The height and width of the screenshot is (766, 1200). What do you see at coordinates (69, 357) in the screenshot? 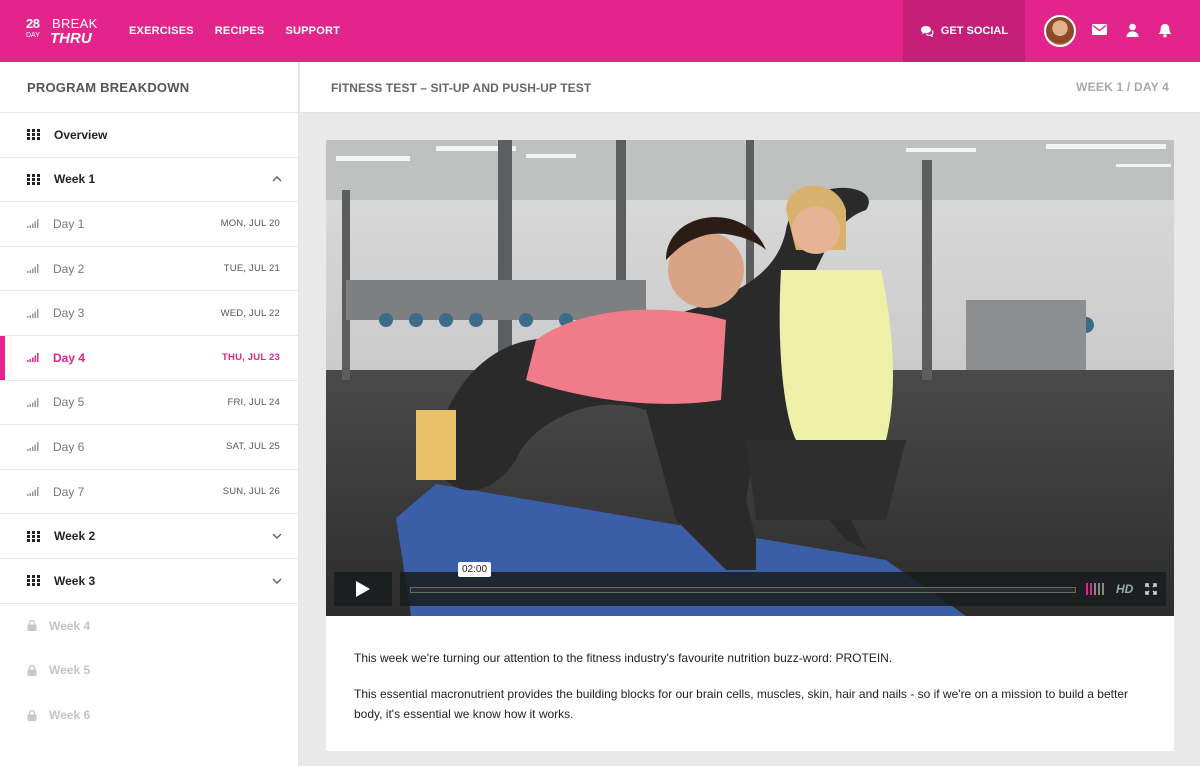
I see `day-label: Day 4` at bounding box center [69, 357].